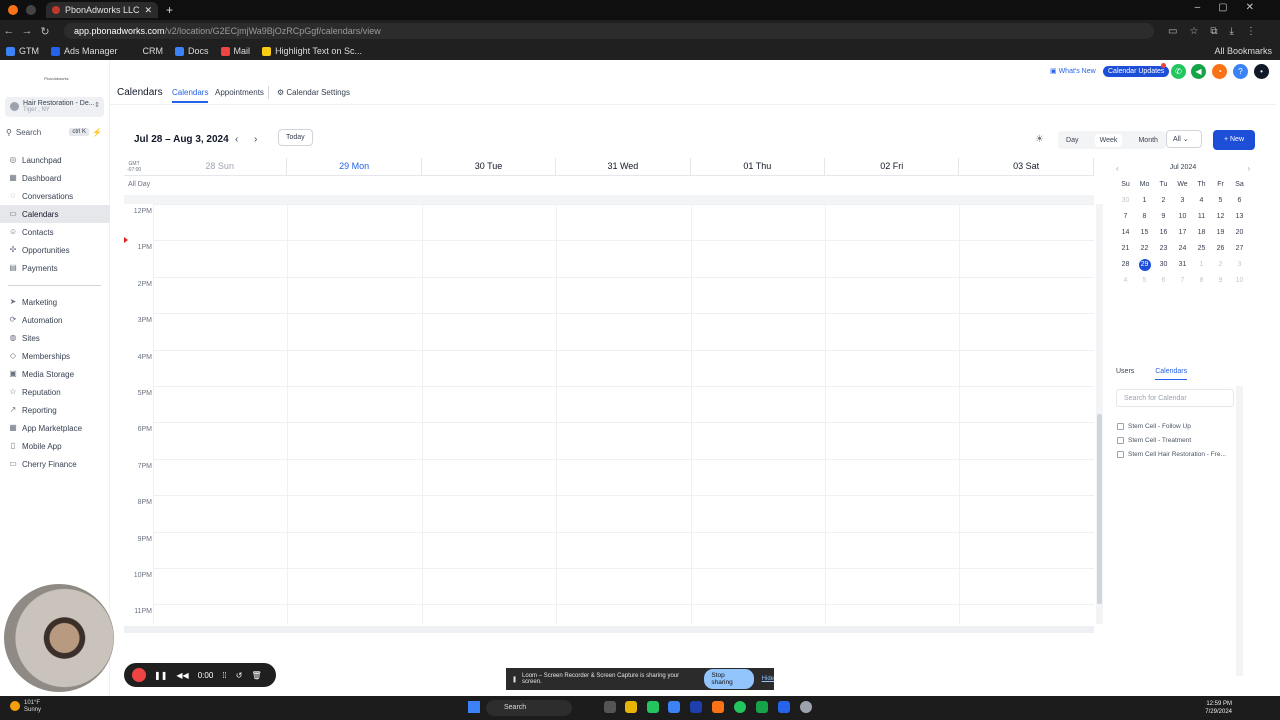 This screenshot has height=720, width=1280. Describe the element at coordinates (55, 178) in the screenshot. I see `sidebar-item-dashboard: ▦ Dashboard` at that location.